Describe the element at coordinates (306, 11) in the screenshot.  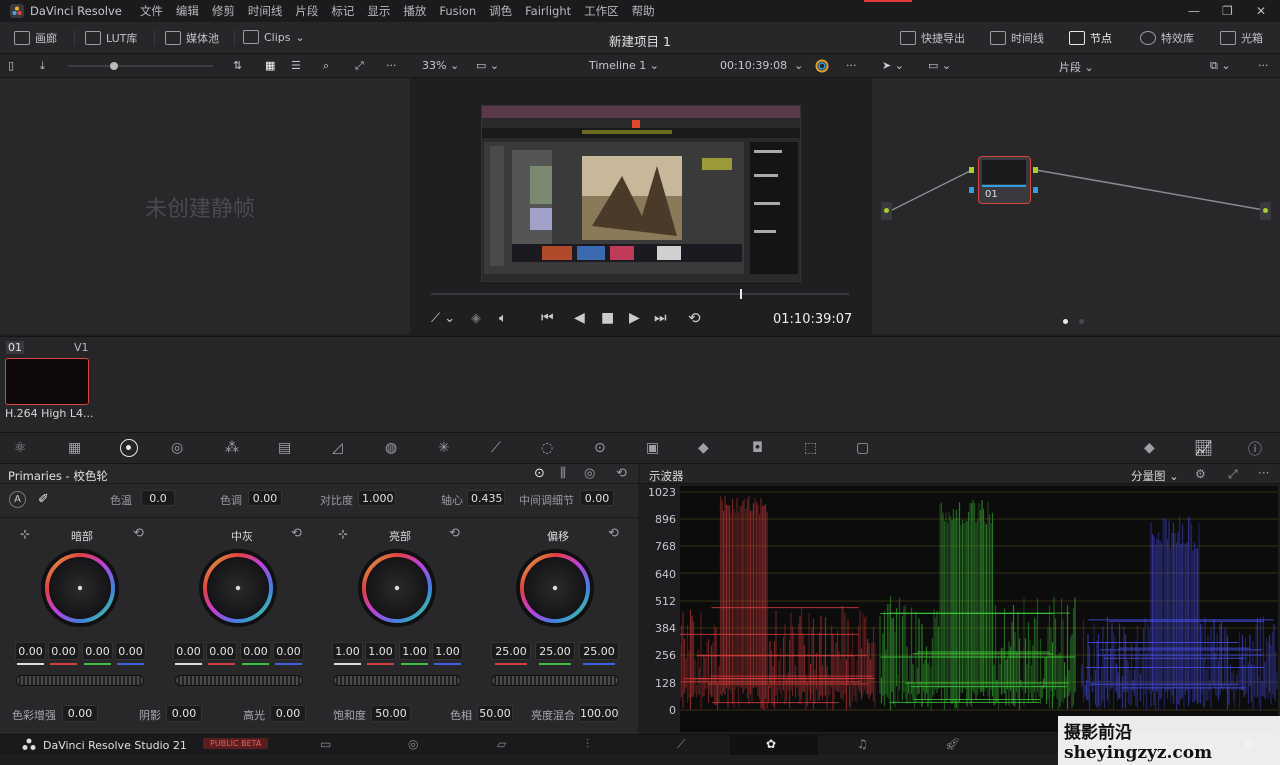
I see `menu-clip: 片段` at that location.